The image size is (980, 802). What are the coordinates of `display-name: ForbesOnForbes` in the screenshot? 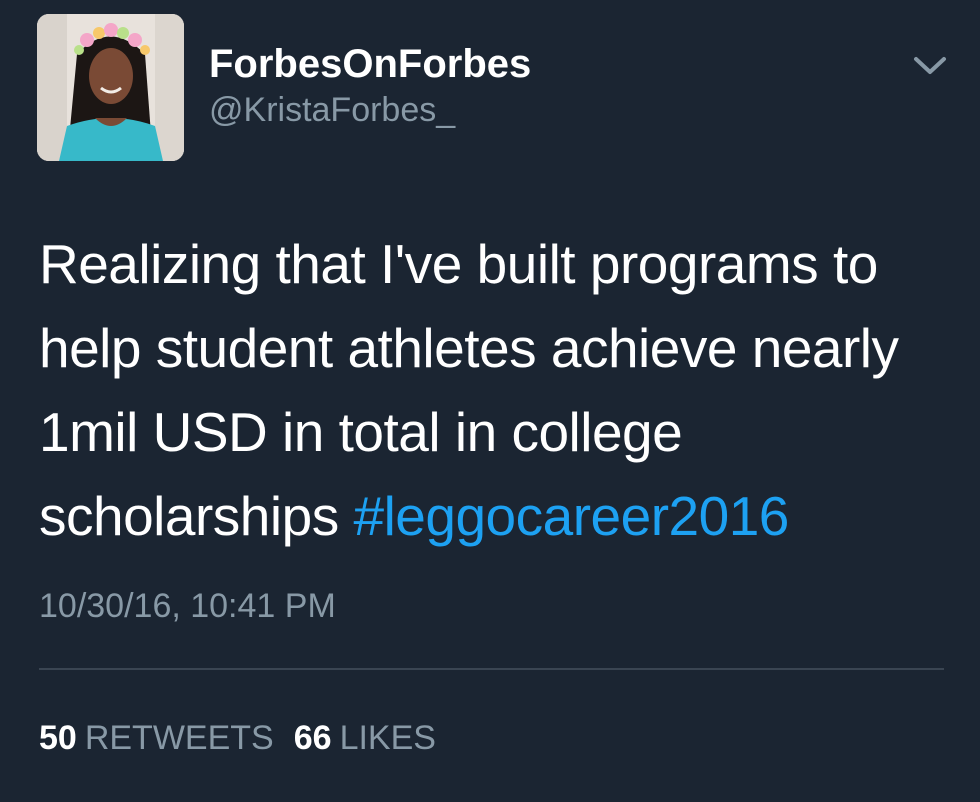 It's located at (370, 64).